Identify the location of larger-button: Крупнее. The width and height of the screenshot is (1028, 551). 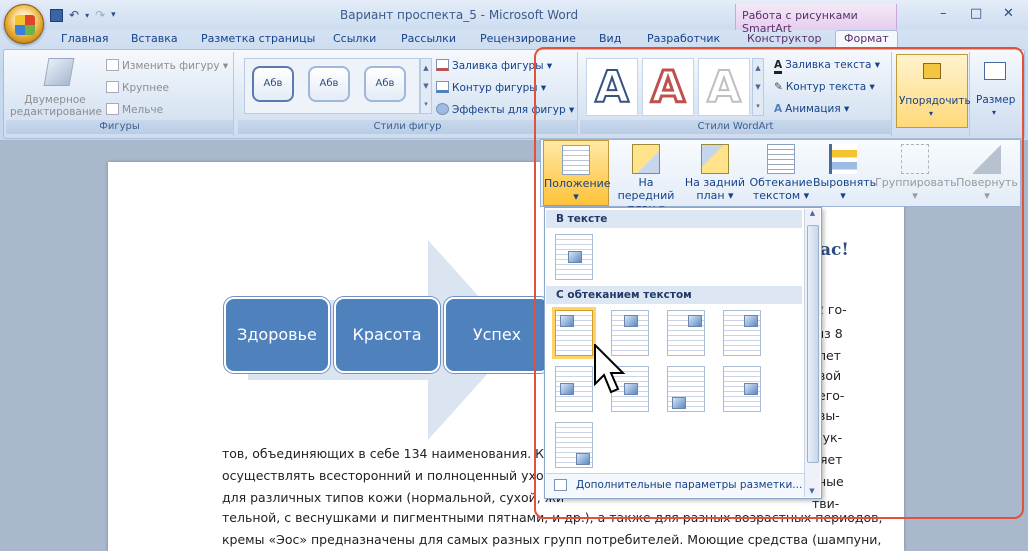
(137, 87).